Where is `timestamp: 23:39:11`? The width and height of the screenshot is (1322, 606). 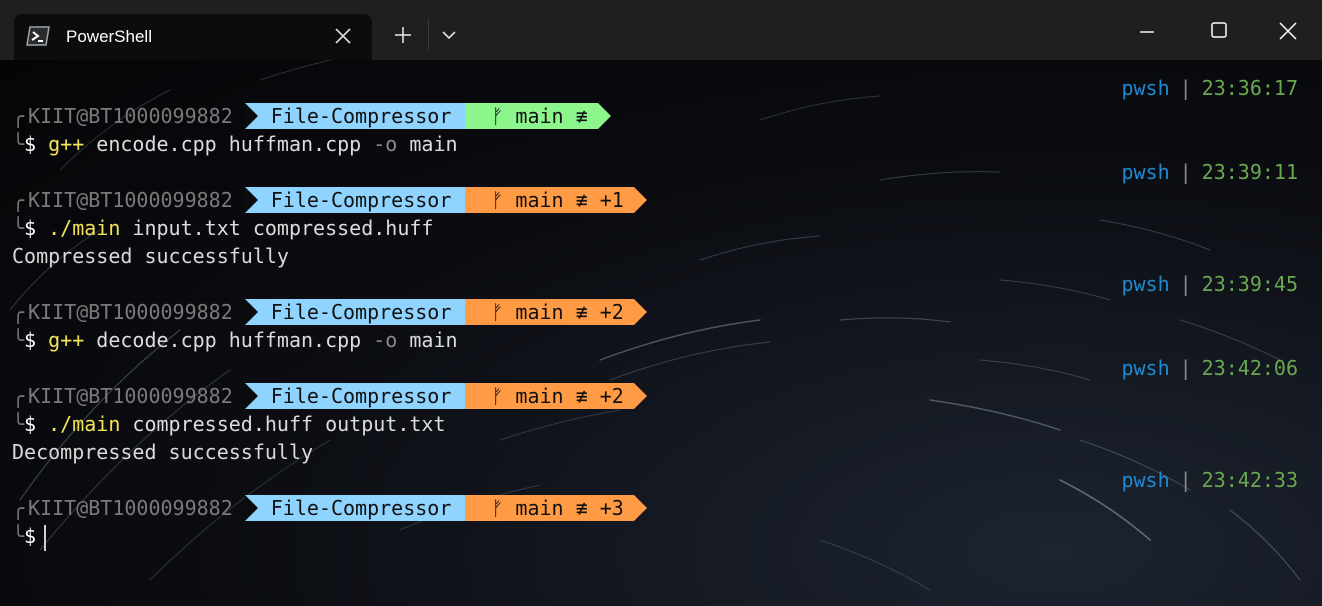
timestamp: 23:39:11 is located at coordinates (1249, 172).